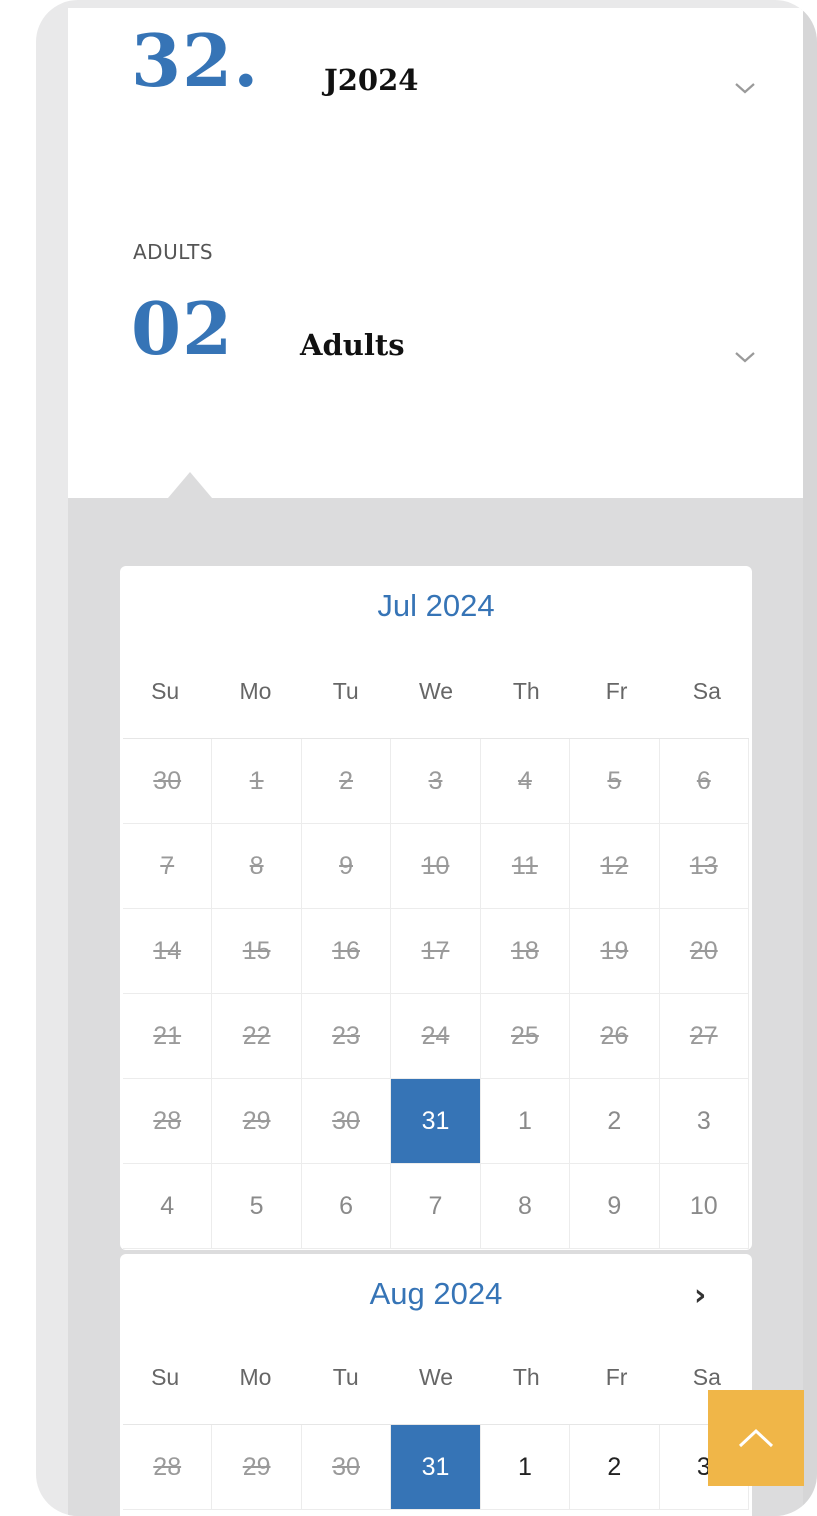 This screenshot has width=817, height=1516. I want to click on day-cell: 26, so click(615, 1036).